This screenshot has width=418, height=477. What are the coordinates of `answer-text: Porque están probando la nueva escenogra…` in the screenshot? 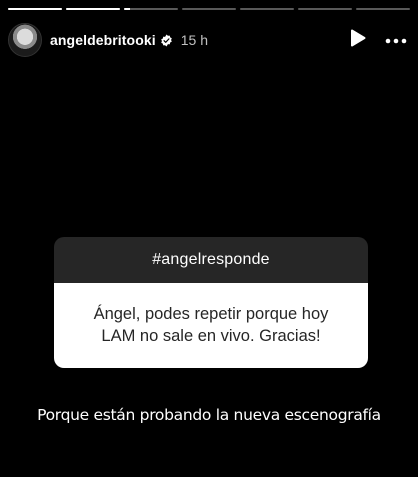 It's located at (209, 415).